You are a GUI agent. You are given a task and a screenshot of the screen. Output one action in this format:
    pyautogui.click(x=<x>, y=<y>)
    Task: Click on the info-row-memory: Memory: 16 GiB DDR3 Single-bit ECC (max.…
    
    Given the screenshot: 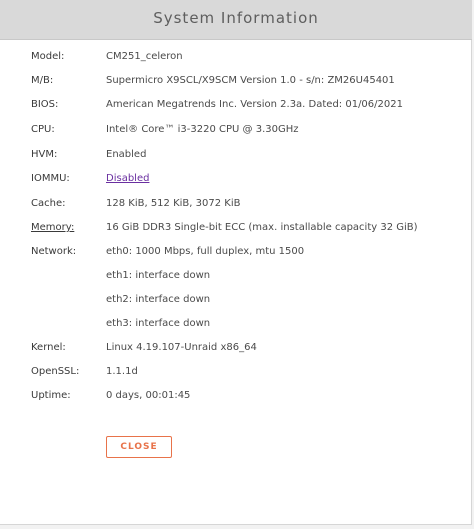 What is the action you would take?
    pyautogui.click(x=236, y=232)
    